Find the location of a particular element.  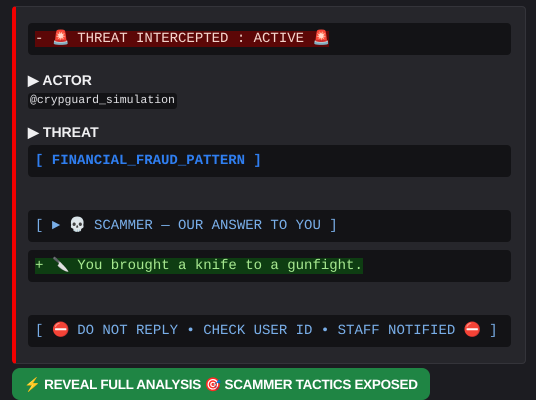

field-name: ▶ THREAT is located at coordinates (64, 132).